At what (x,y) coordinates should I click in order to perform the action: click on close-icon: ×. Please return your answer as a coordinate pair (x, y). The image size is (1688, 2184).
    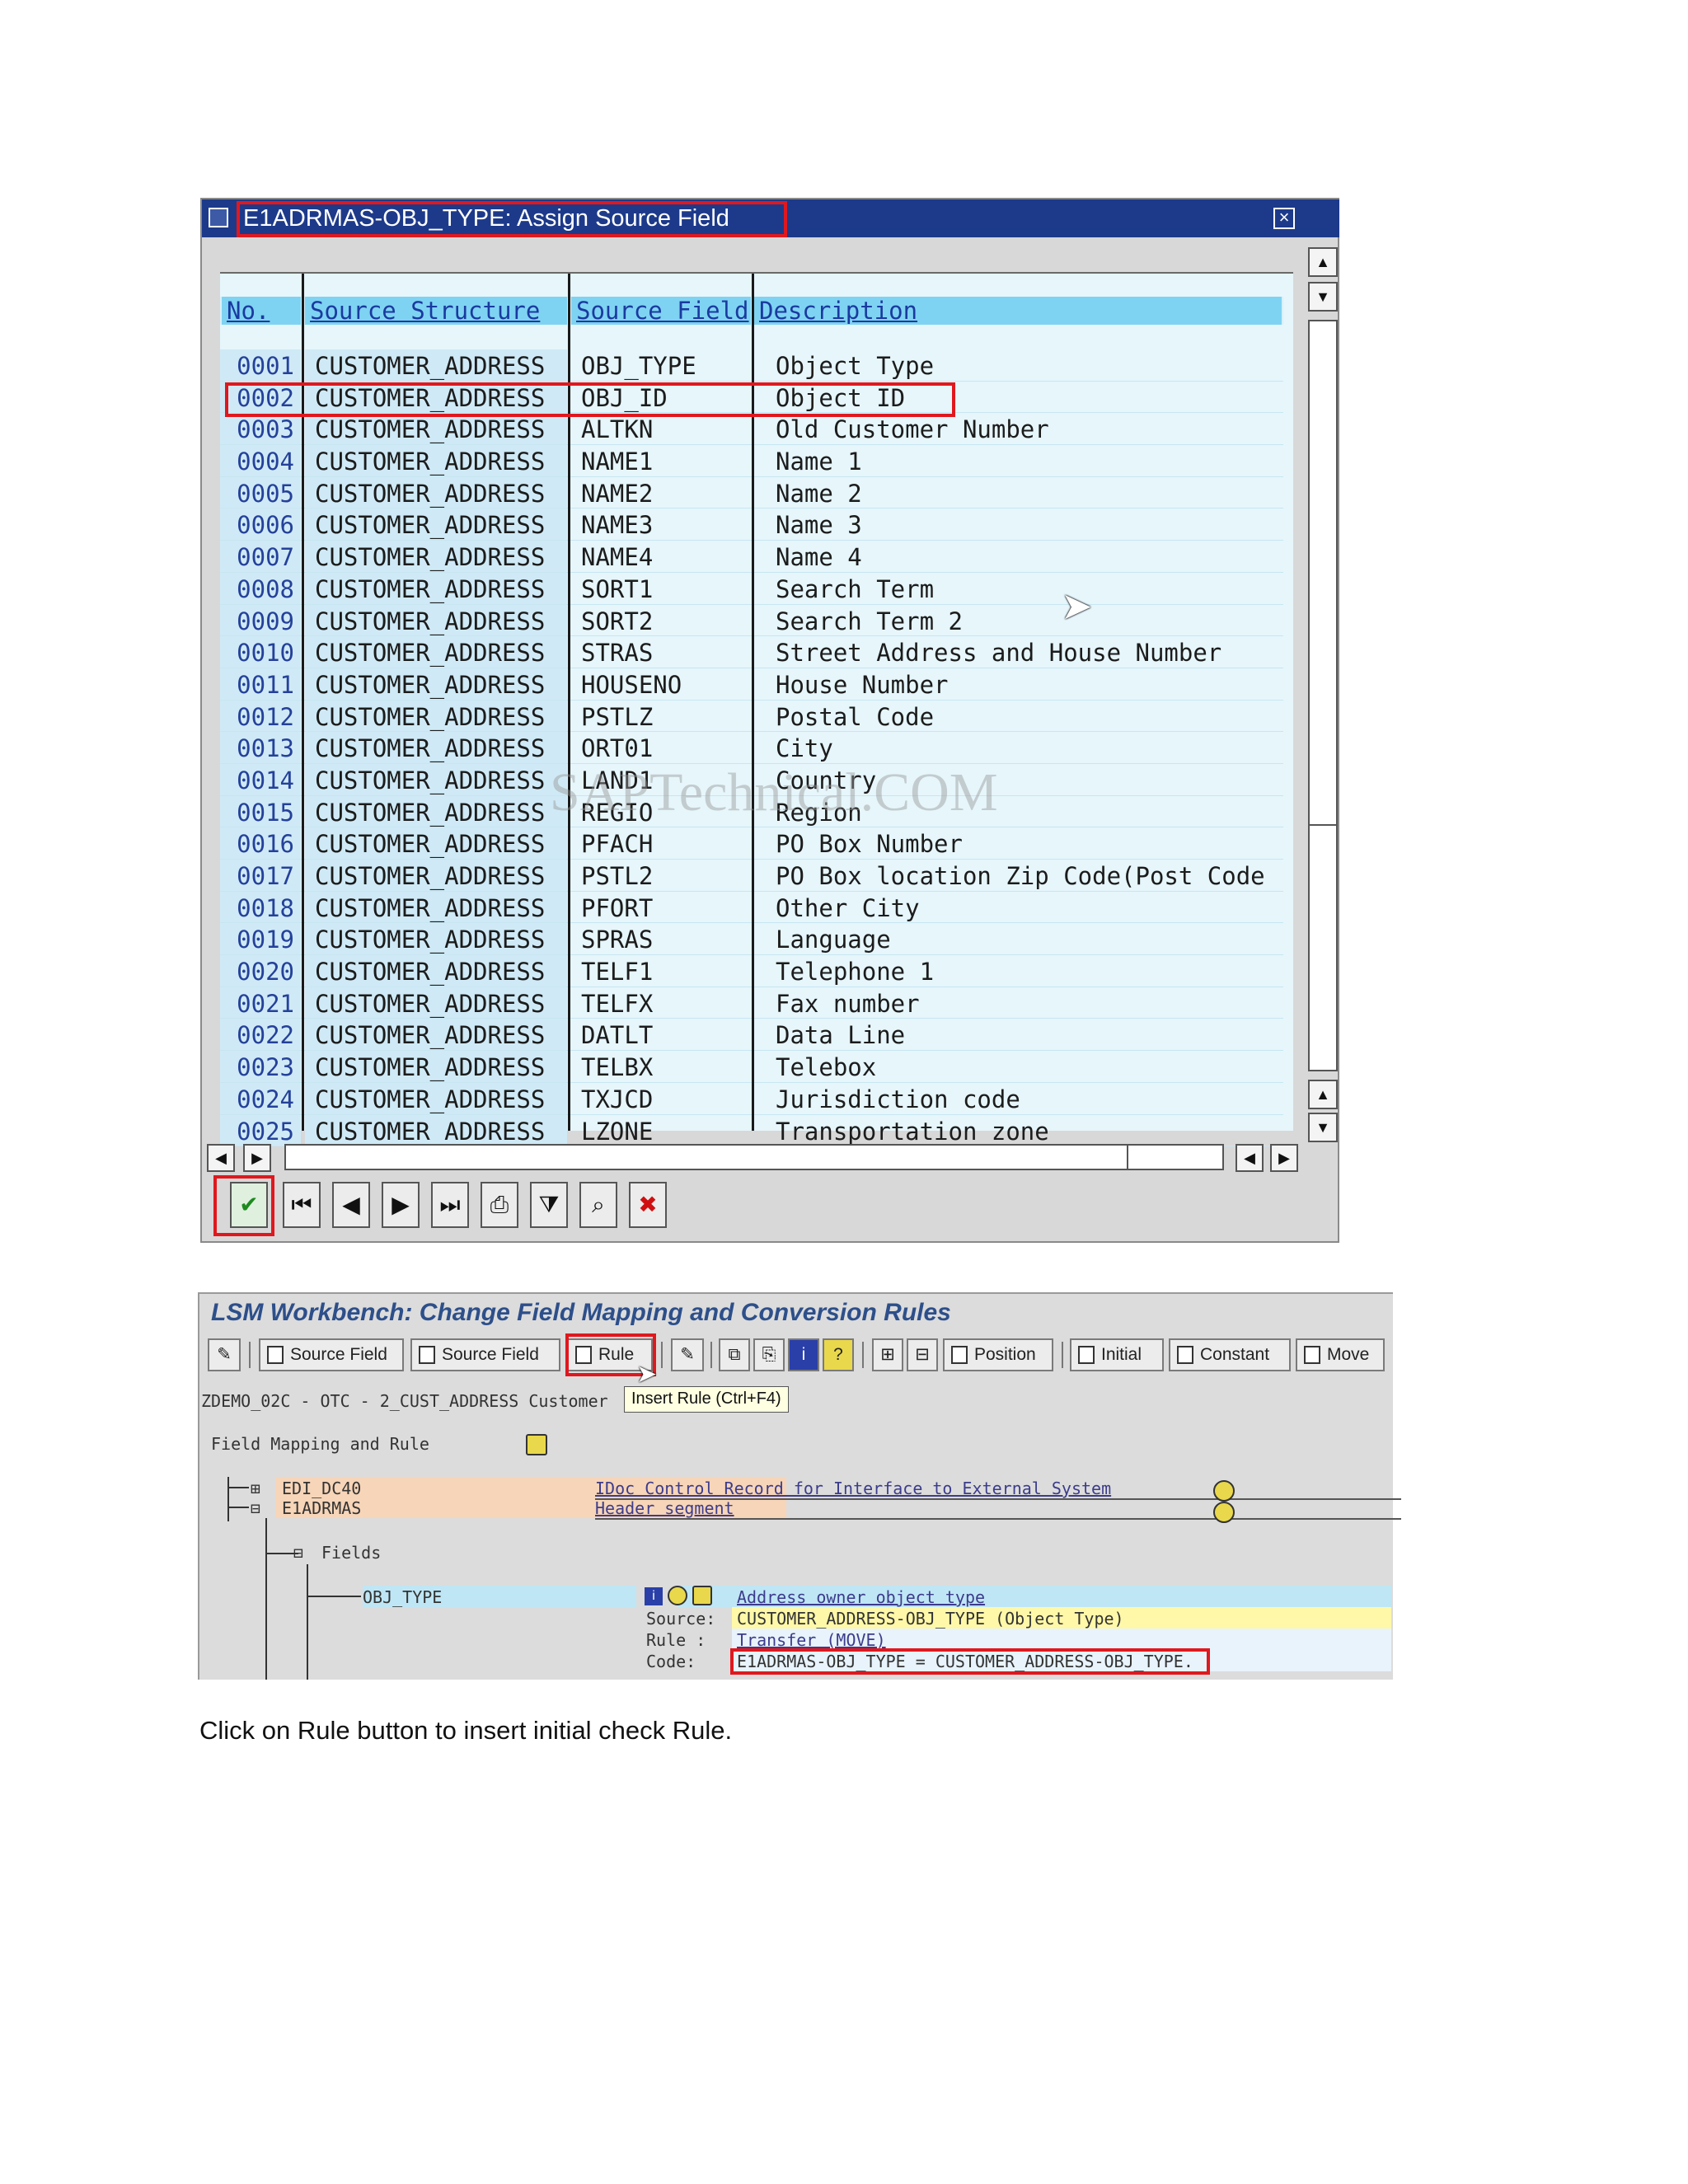
    Looking at the image, I should click on (1284, 218).